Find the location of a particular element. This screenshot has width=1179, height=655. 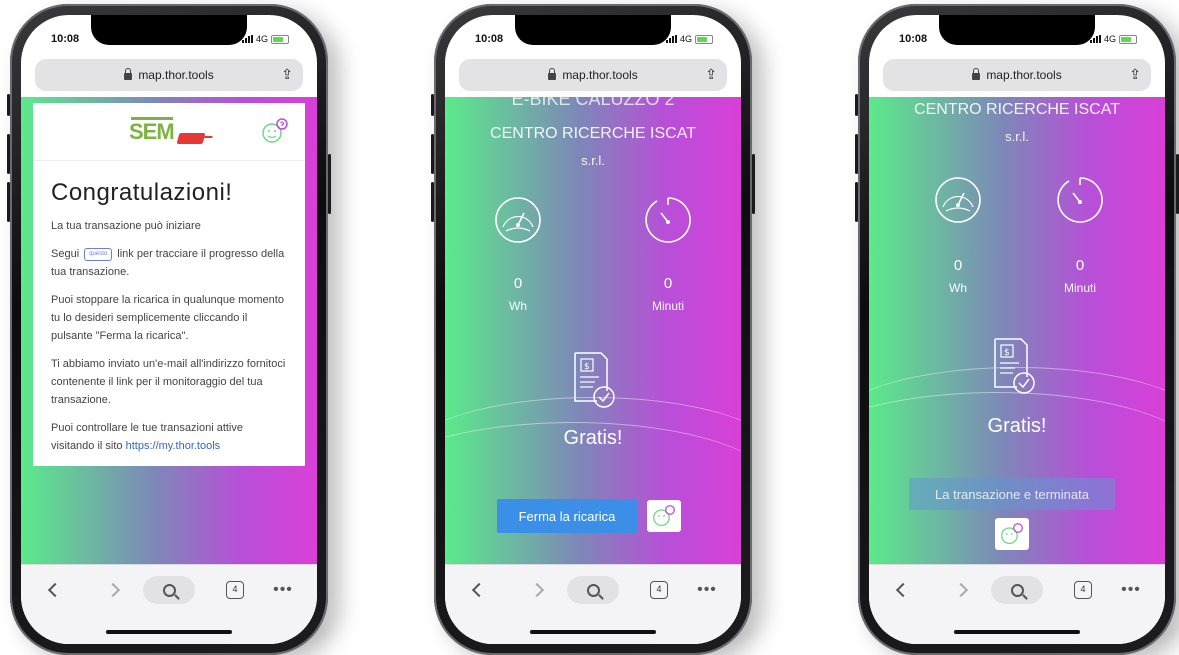

stop-charging-button: Ferma la ricarica is located at coordinates (567, 516).